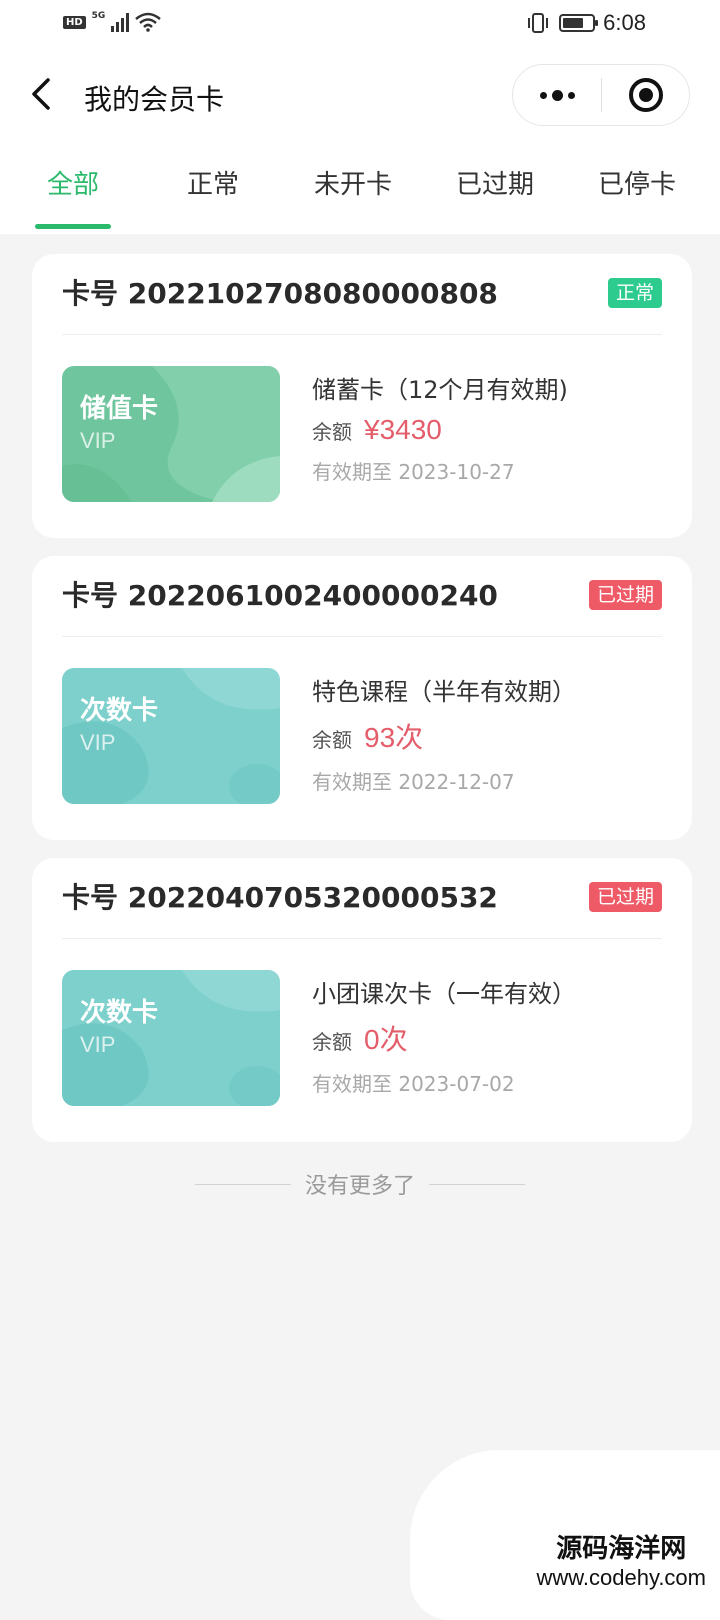 The image size is (720, 1620). Describe the element at coordinates (621, 1577) in the screenshot. I see `watermark-url: www.codehy.com` at that location.